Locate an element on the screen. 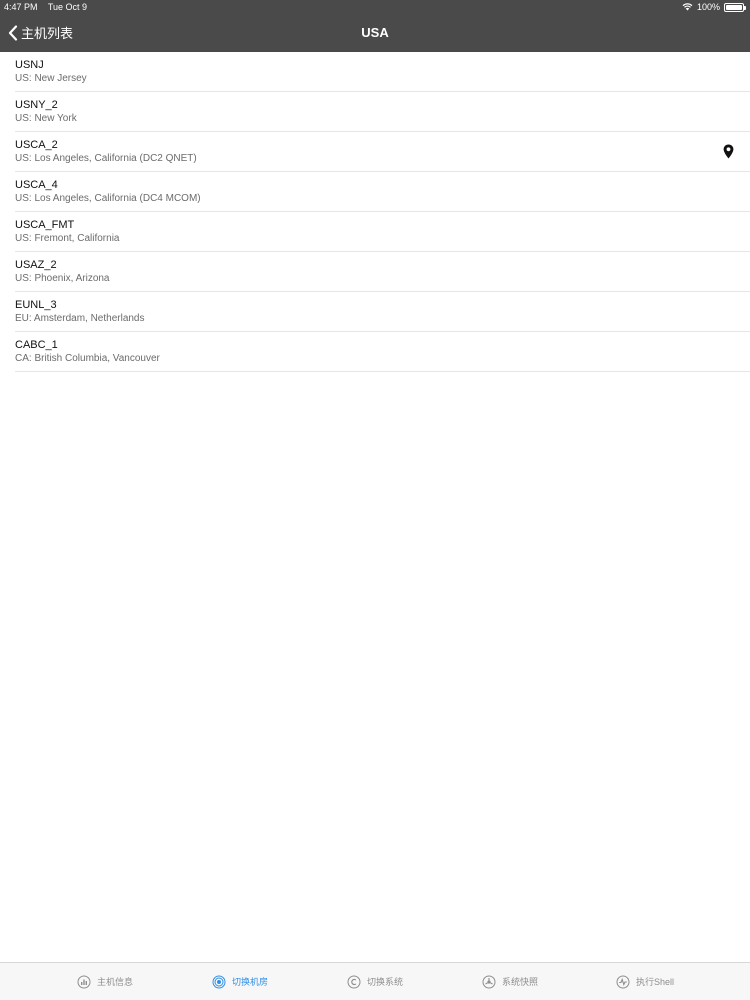  tab-host-info: 主机信息 is located at coordinates (105, 982).